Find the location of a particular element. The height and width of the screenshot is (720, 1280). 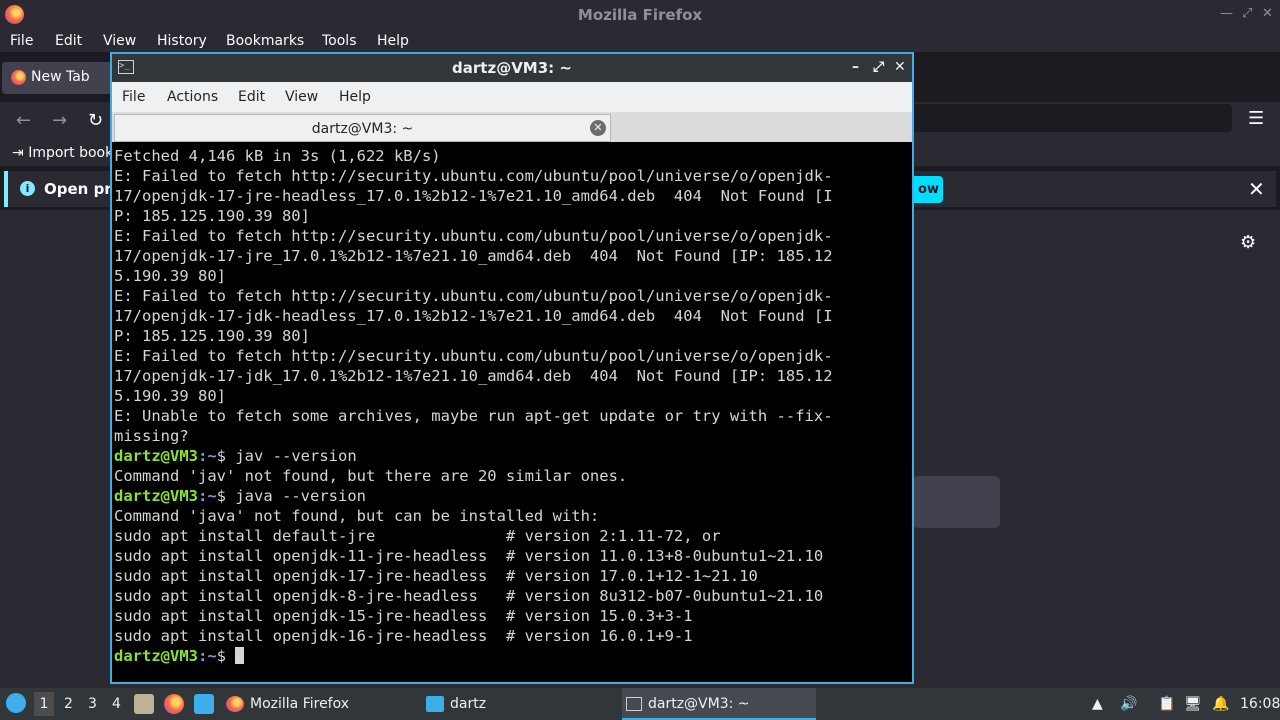

terminal-menu-actions: Actions is located at coordinates (192, 97).